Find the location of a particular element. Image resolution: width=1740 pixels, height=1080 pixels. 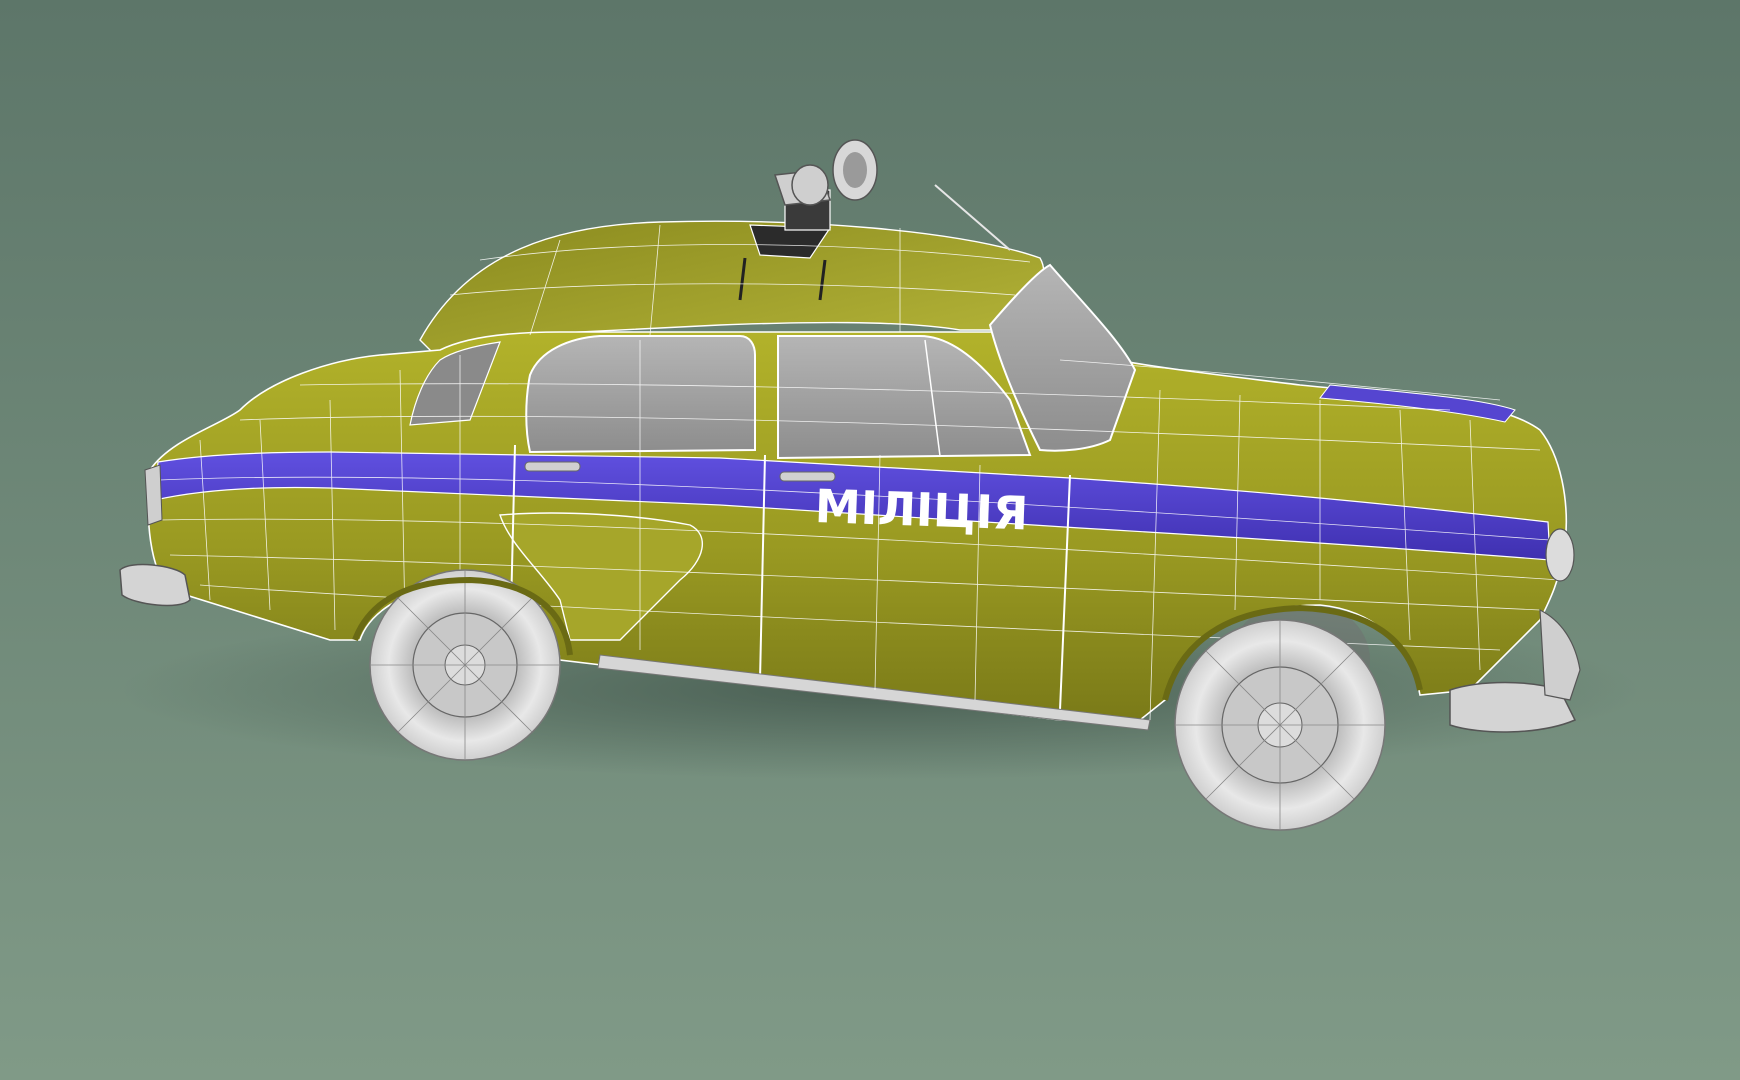

rear-bumper is located at coordinates (155, 585).